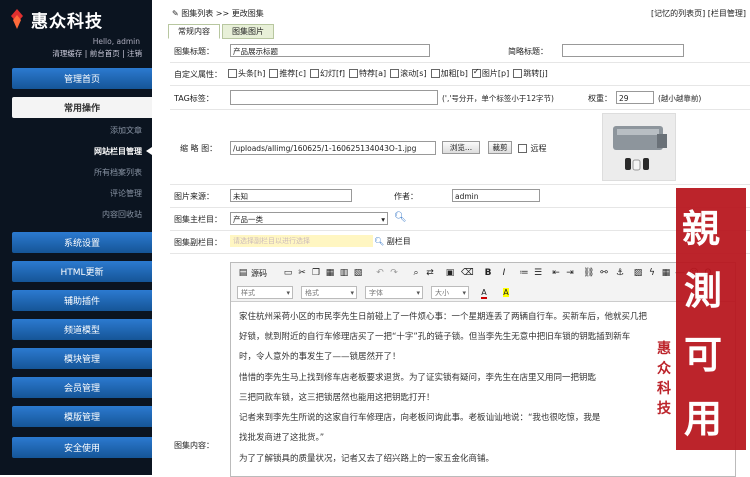 This screenshot has width=750, height=477. I want to click on stamp-side-box: 惠 众 科 技, so click(664, 378).